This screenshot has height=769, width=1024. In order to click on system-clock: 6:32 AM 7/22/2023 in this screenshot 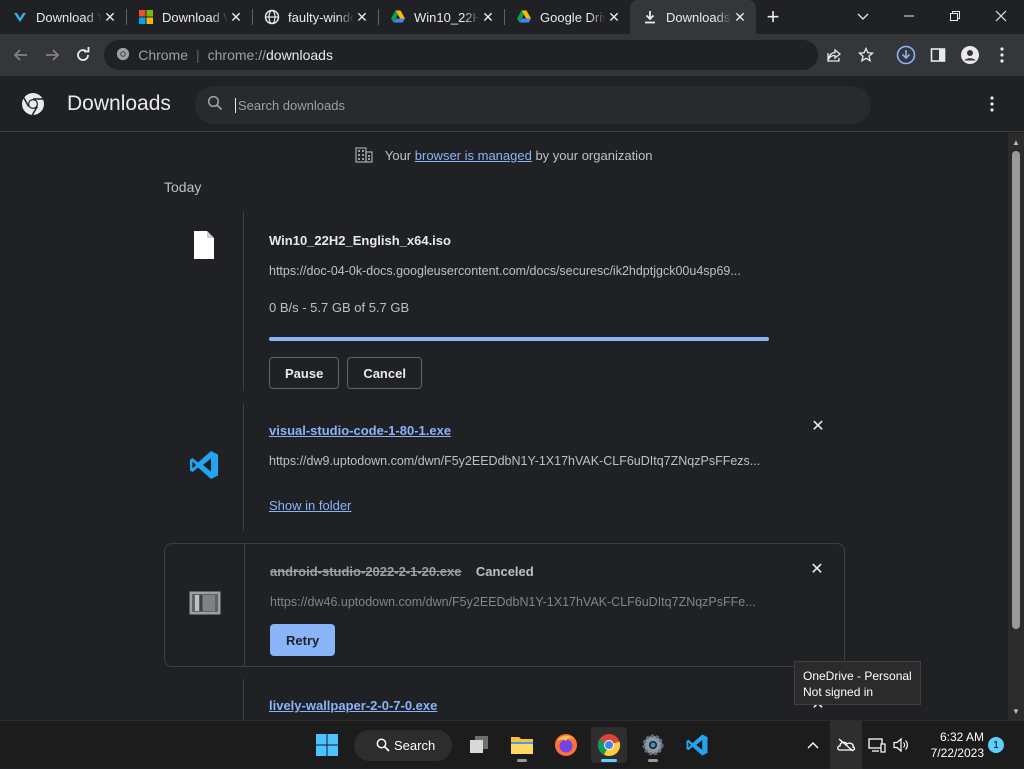, I will do `click(948, 745)`.